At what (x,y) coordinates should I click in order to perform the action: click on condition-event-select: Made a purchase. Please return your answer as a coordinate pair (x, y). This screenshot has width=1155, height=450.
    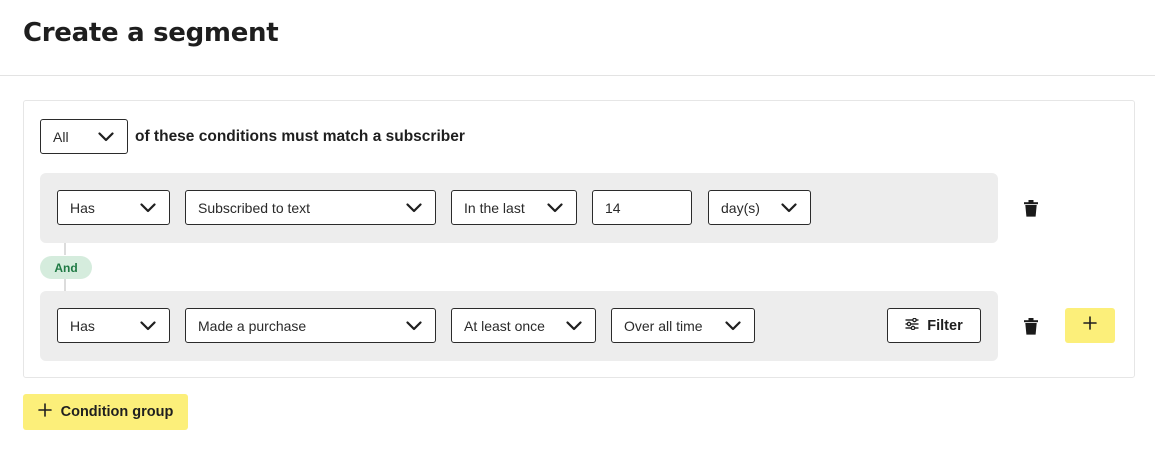
    Looking at the image, I should click on (310, 325).